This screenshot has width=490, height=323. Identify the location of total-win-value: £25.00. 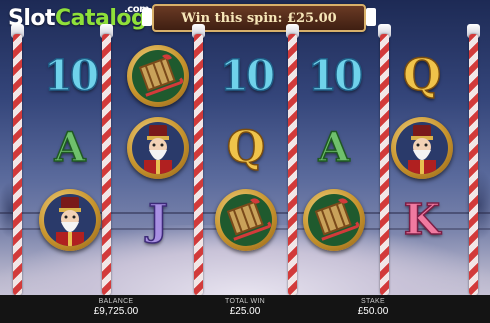
(245, 311).